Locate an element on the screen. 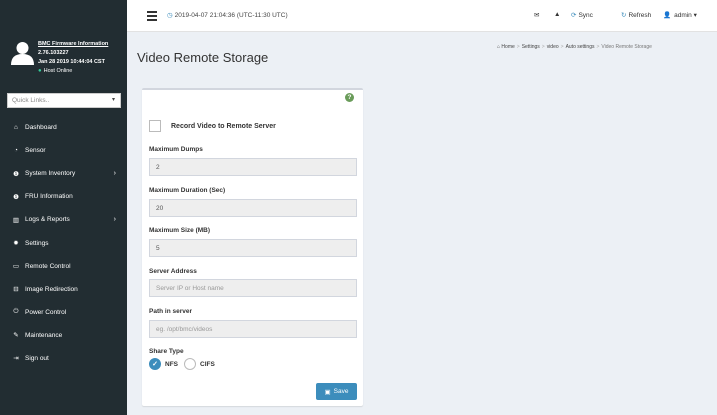  server-time-text: 2019-04-07 21:04:36 (UTC-11:30 UTC) is located at coordinates (231, 15).